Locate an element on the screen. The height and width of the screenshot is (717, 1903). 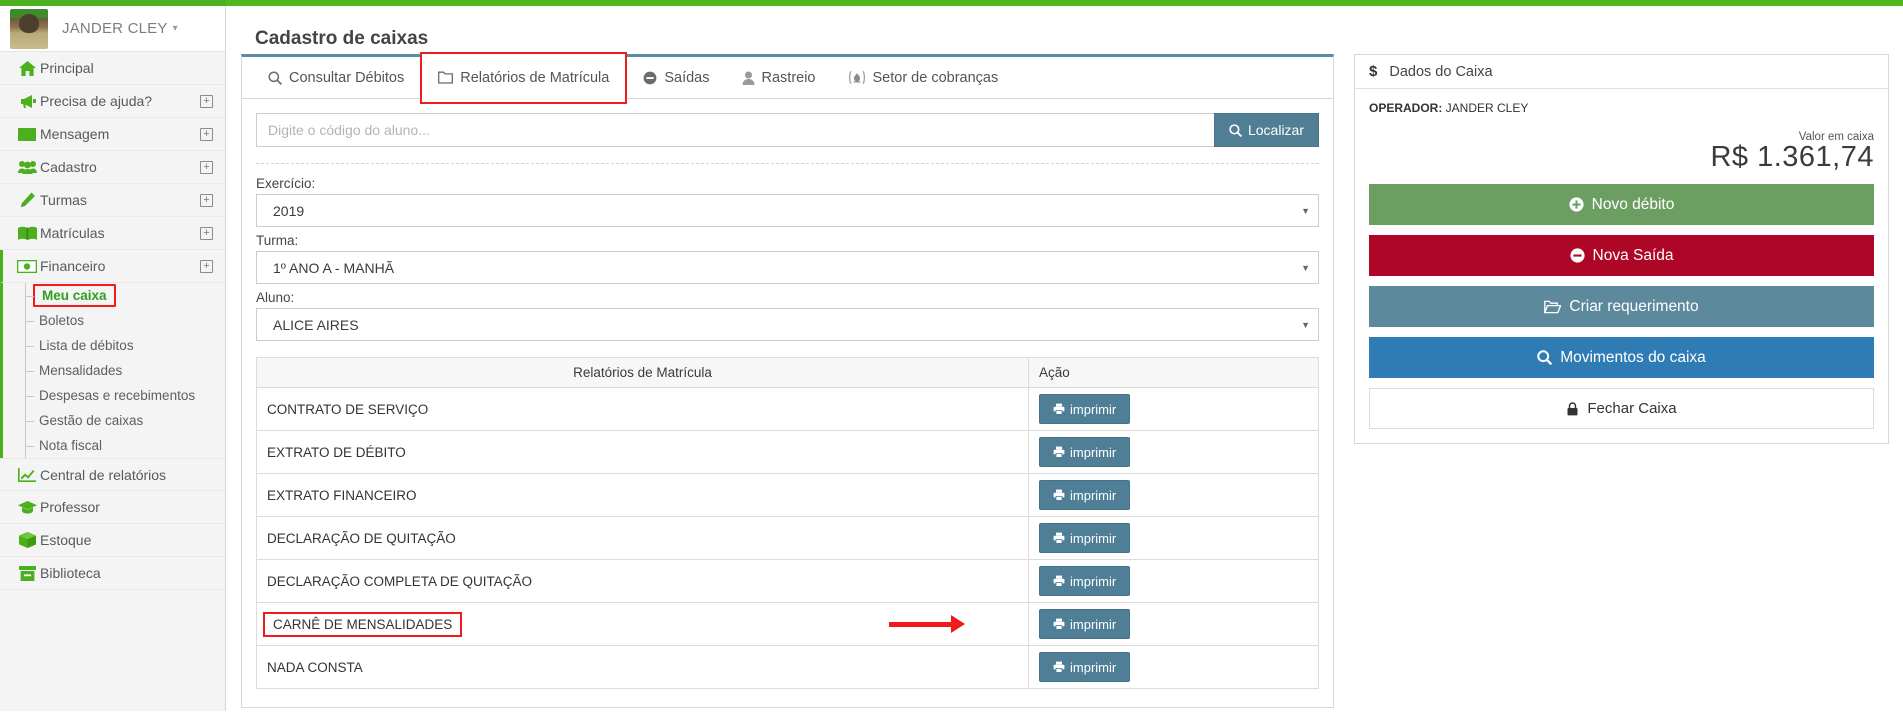
tab-saidas: Saídas is located at coordinates (676, 78).